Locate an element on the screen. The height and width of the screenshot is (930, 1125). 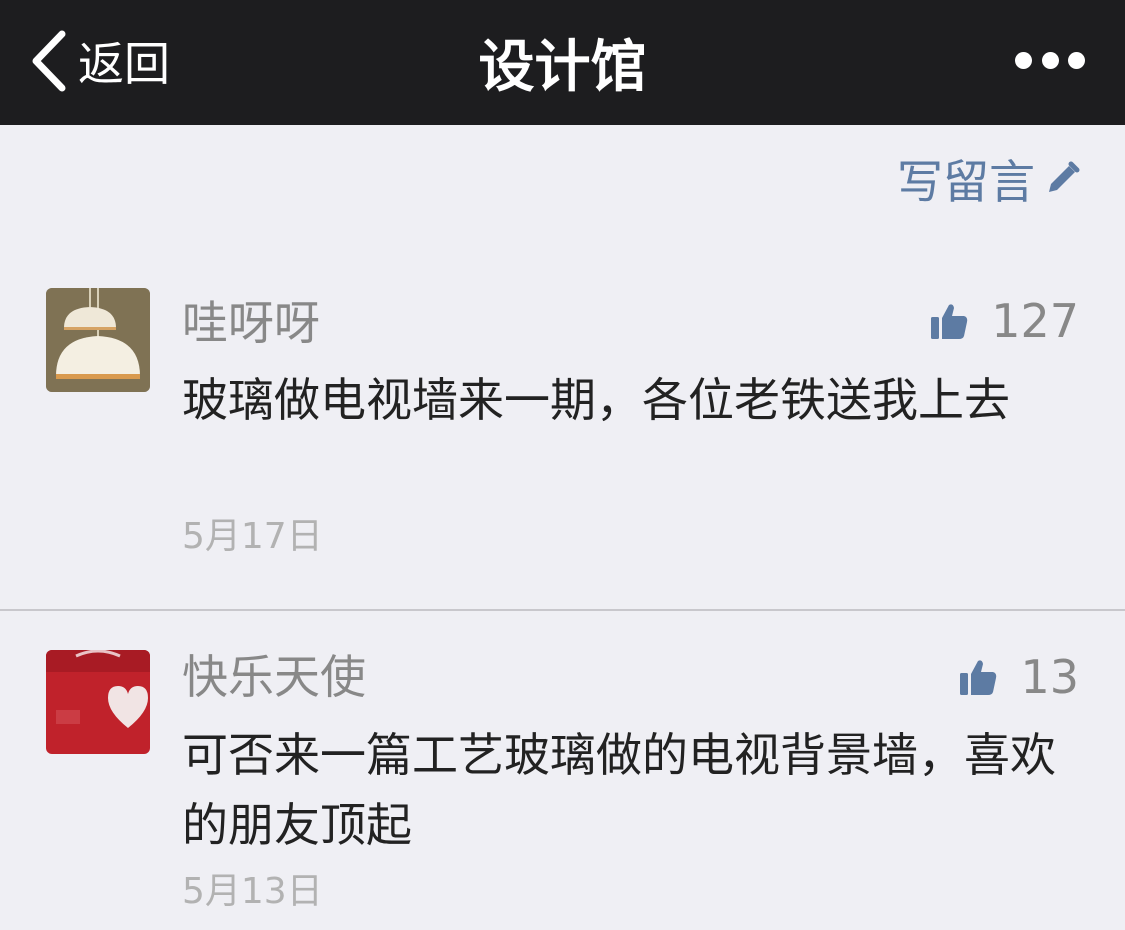
navigation-bar: 返回 设计馆 is located at coordinates (562, 62).